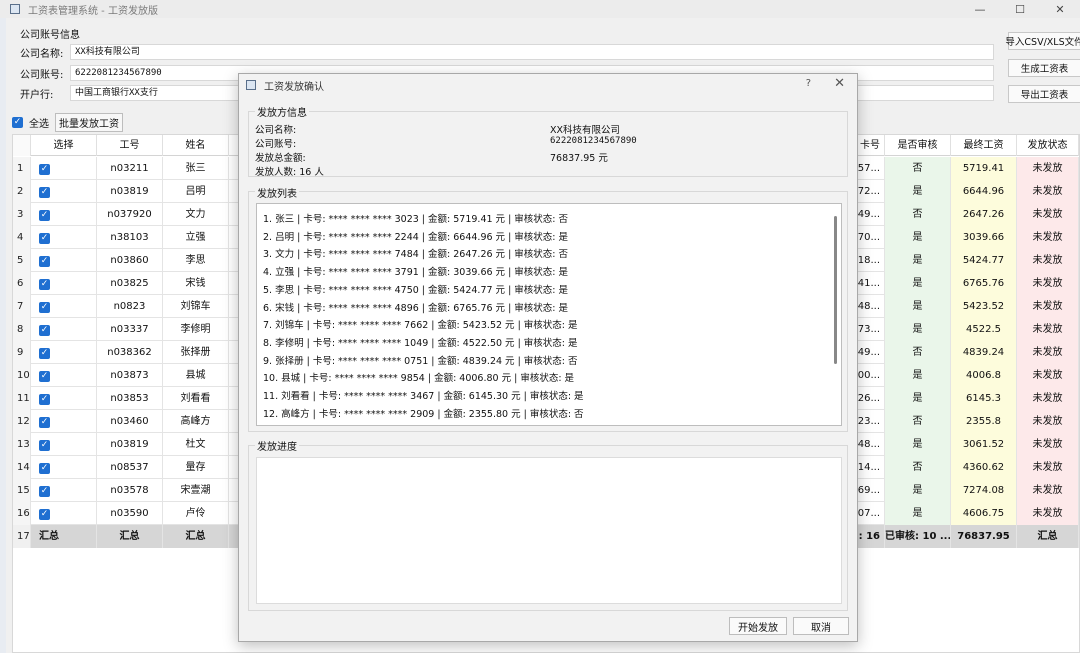 This screenshot has height=653, width=1080. Describe the element at coordinates (130, 398) in the screenshot. I see `employee-id-cell: n03853` at that location.